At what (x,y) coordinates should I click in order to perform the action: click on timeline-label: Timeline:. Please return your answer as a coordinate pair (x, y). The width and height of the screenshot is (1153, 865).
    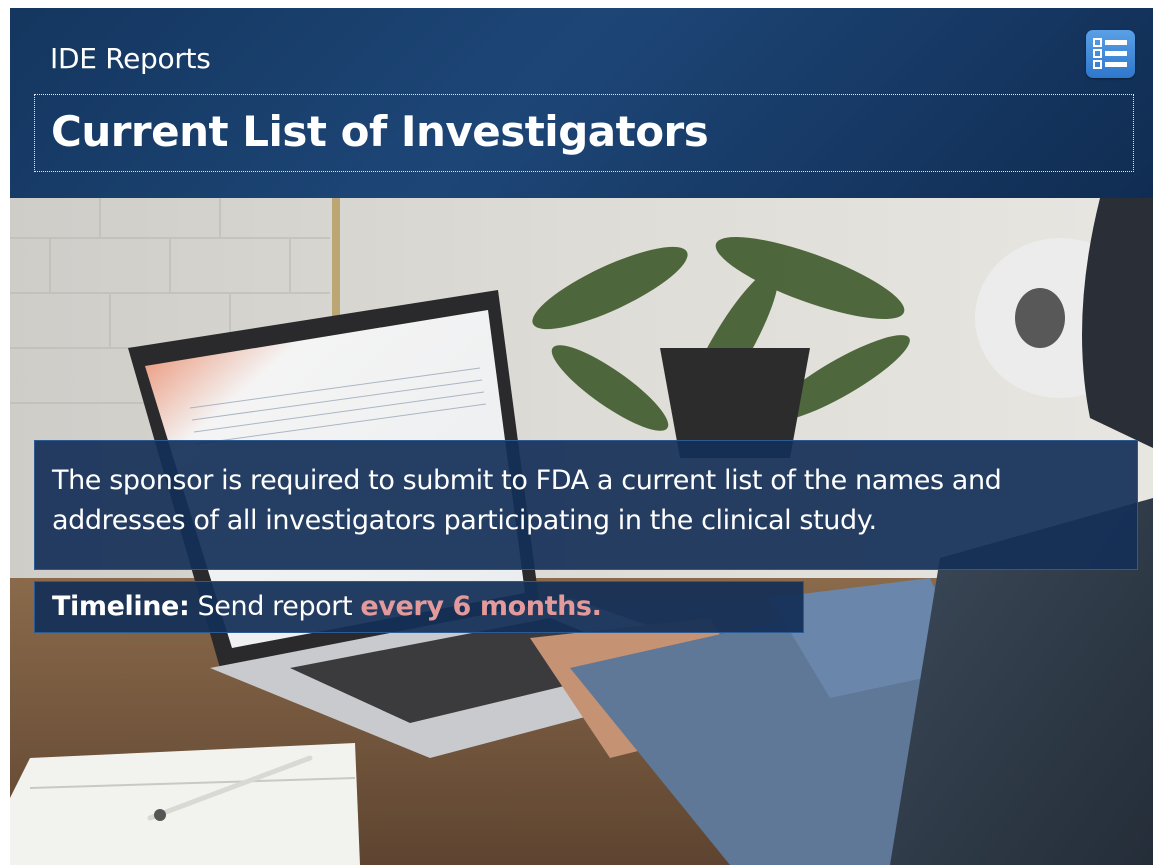
    Looking at the image, I should click on (121, 606).